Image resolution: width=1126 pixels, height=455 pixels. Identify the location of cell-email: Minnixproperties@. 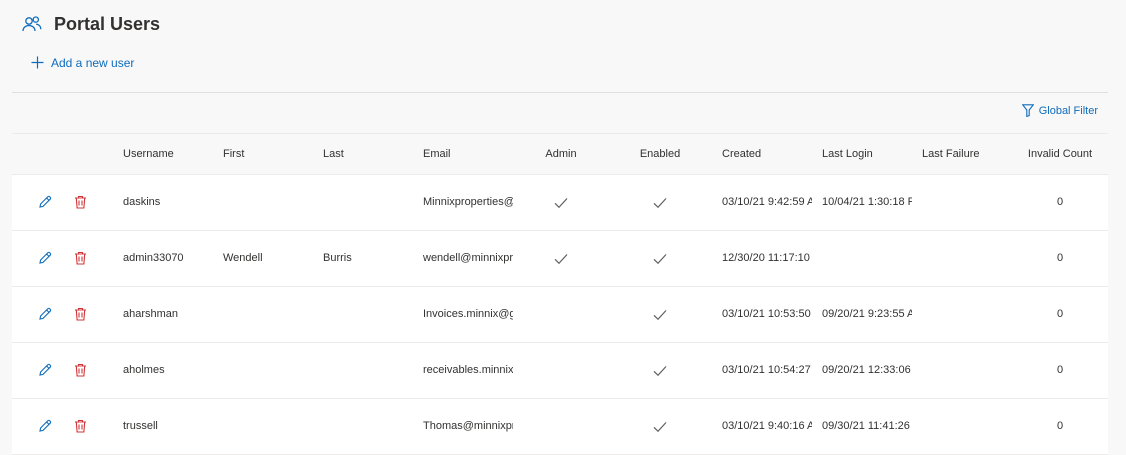
(468, 202).